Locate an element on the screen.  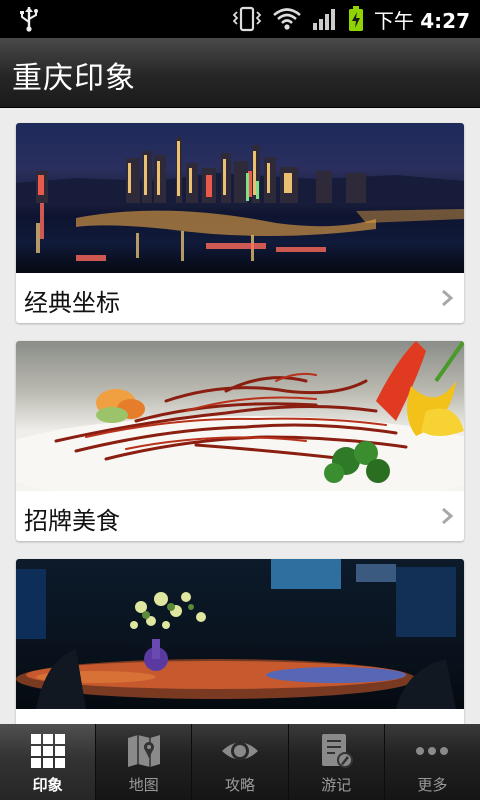
status-time: 下午 4:27 is located at coordinates (422, 19).